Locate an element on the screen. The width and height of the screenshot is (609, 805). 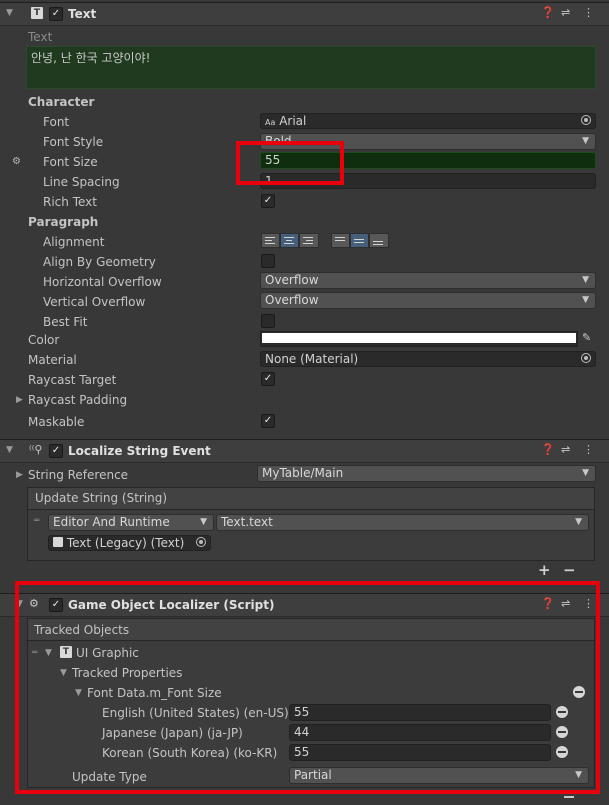
horizontal-overflow-value: Overflow is located at coordinates (292, 280).